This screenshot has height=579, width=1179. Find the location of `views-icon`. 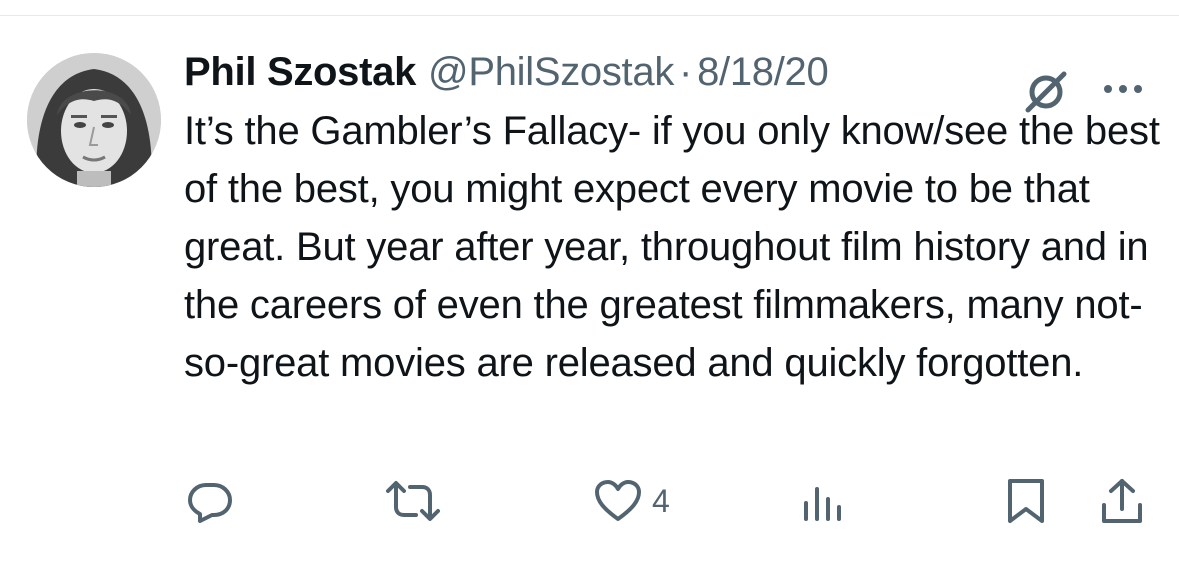

views-icon is located at coordinates (822, 504).